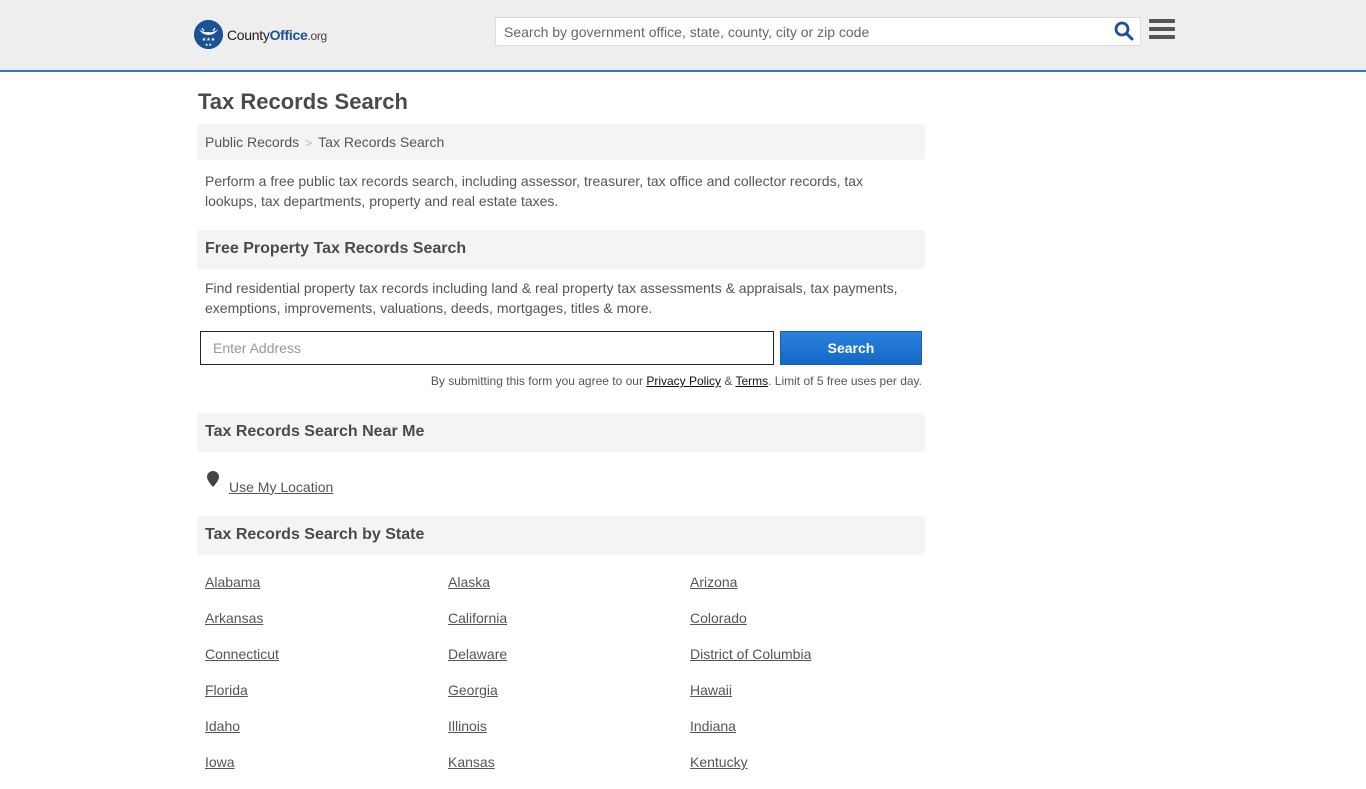 This screenshot has width=1366, height=789. Describe the element at coordinates (381, 142) in the screenshot. I see `breadcrumb-current: Tax Records Search` at that location.